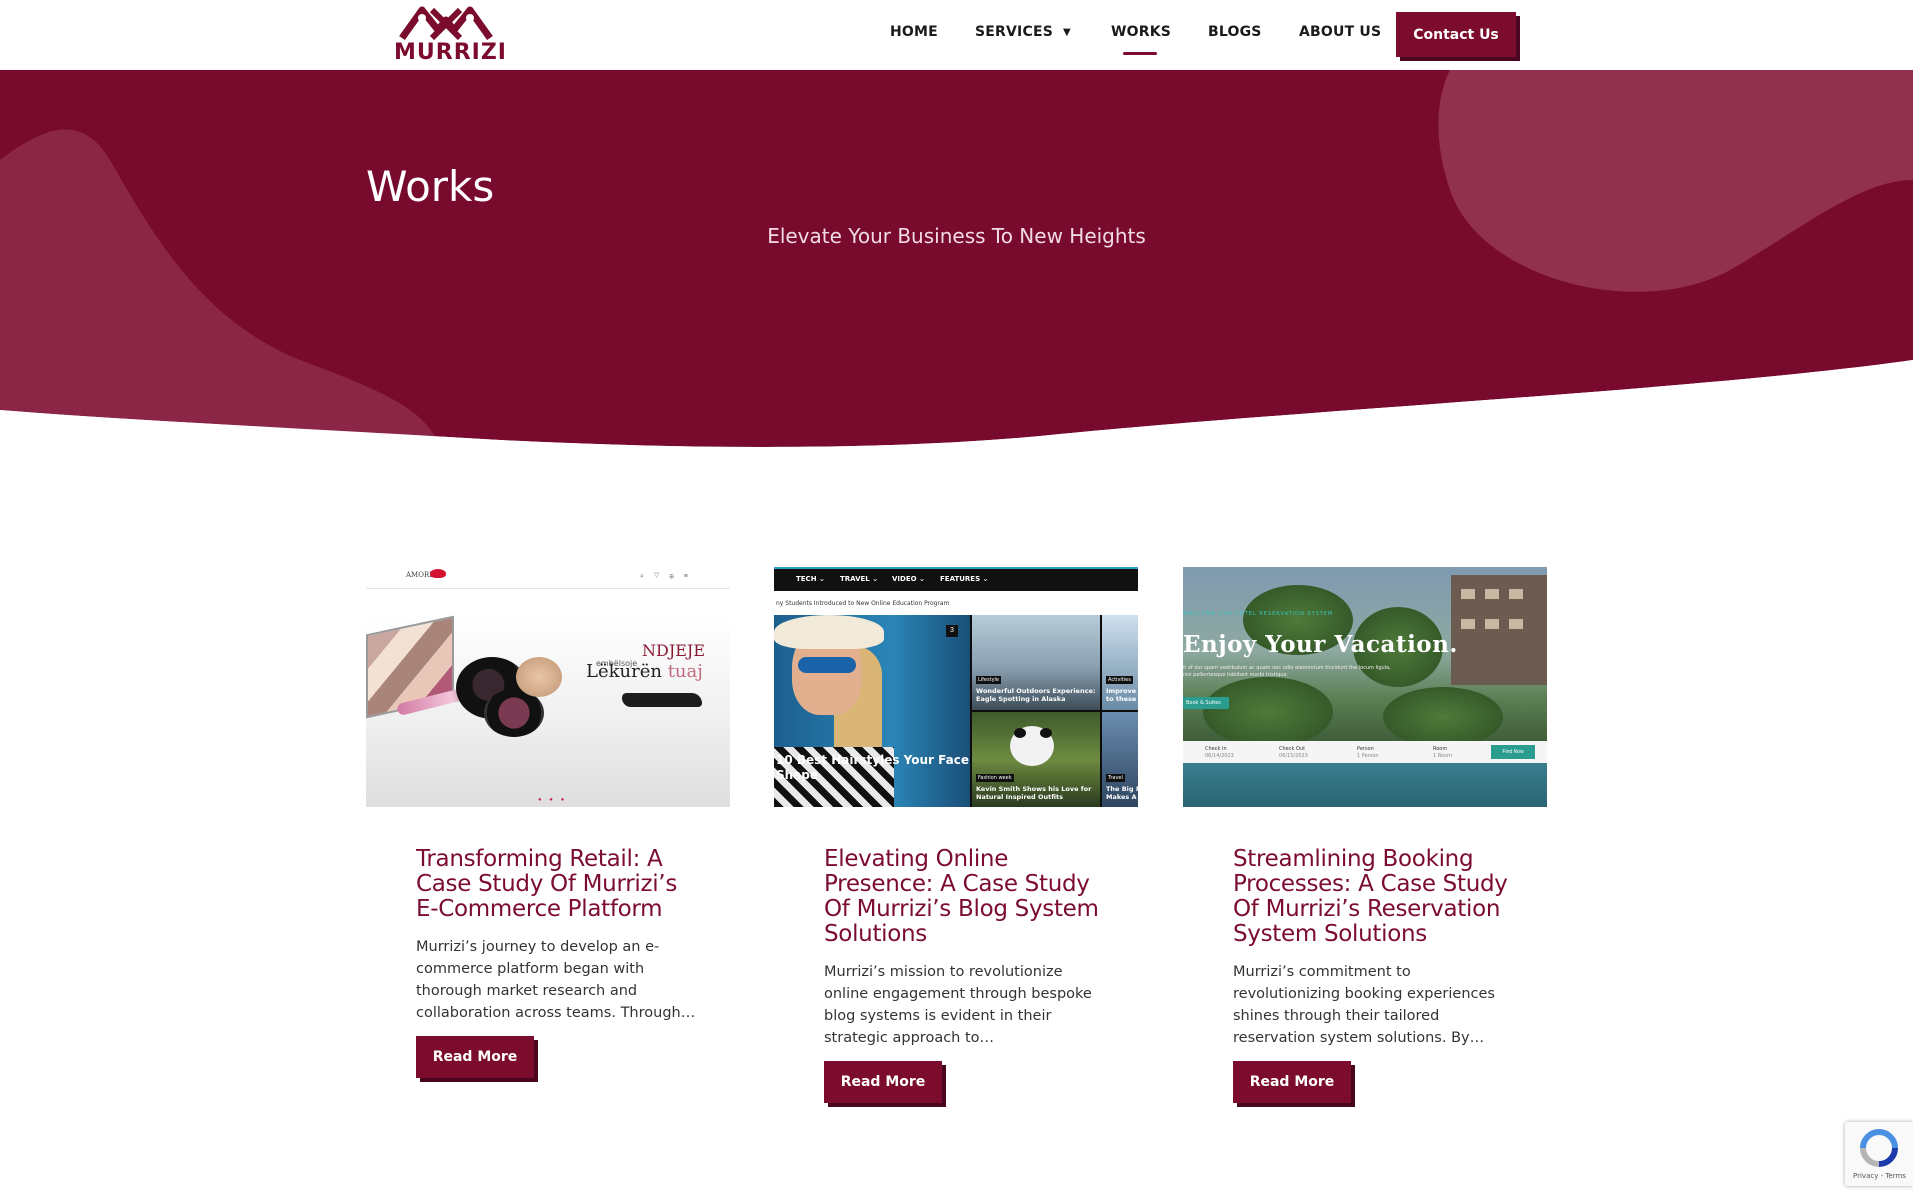  What do you see at coordinates (1206, 703) in the screenshot?
I see `thumb-cta: Book & Suites` at bounding box center [1206, 703].